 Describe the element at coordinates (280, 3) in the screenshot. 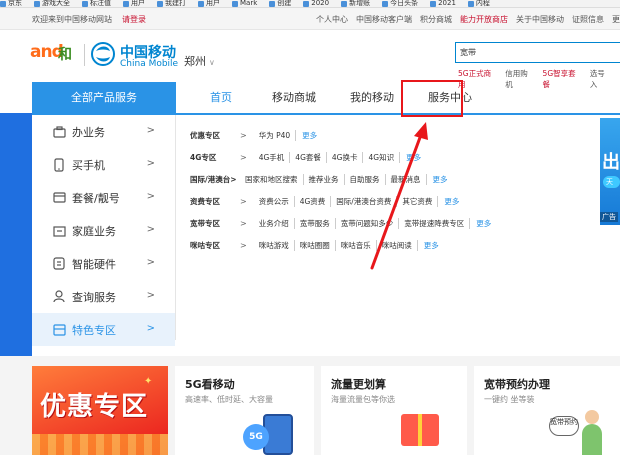

I see `bookmark: 创建` at that location.